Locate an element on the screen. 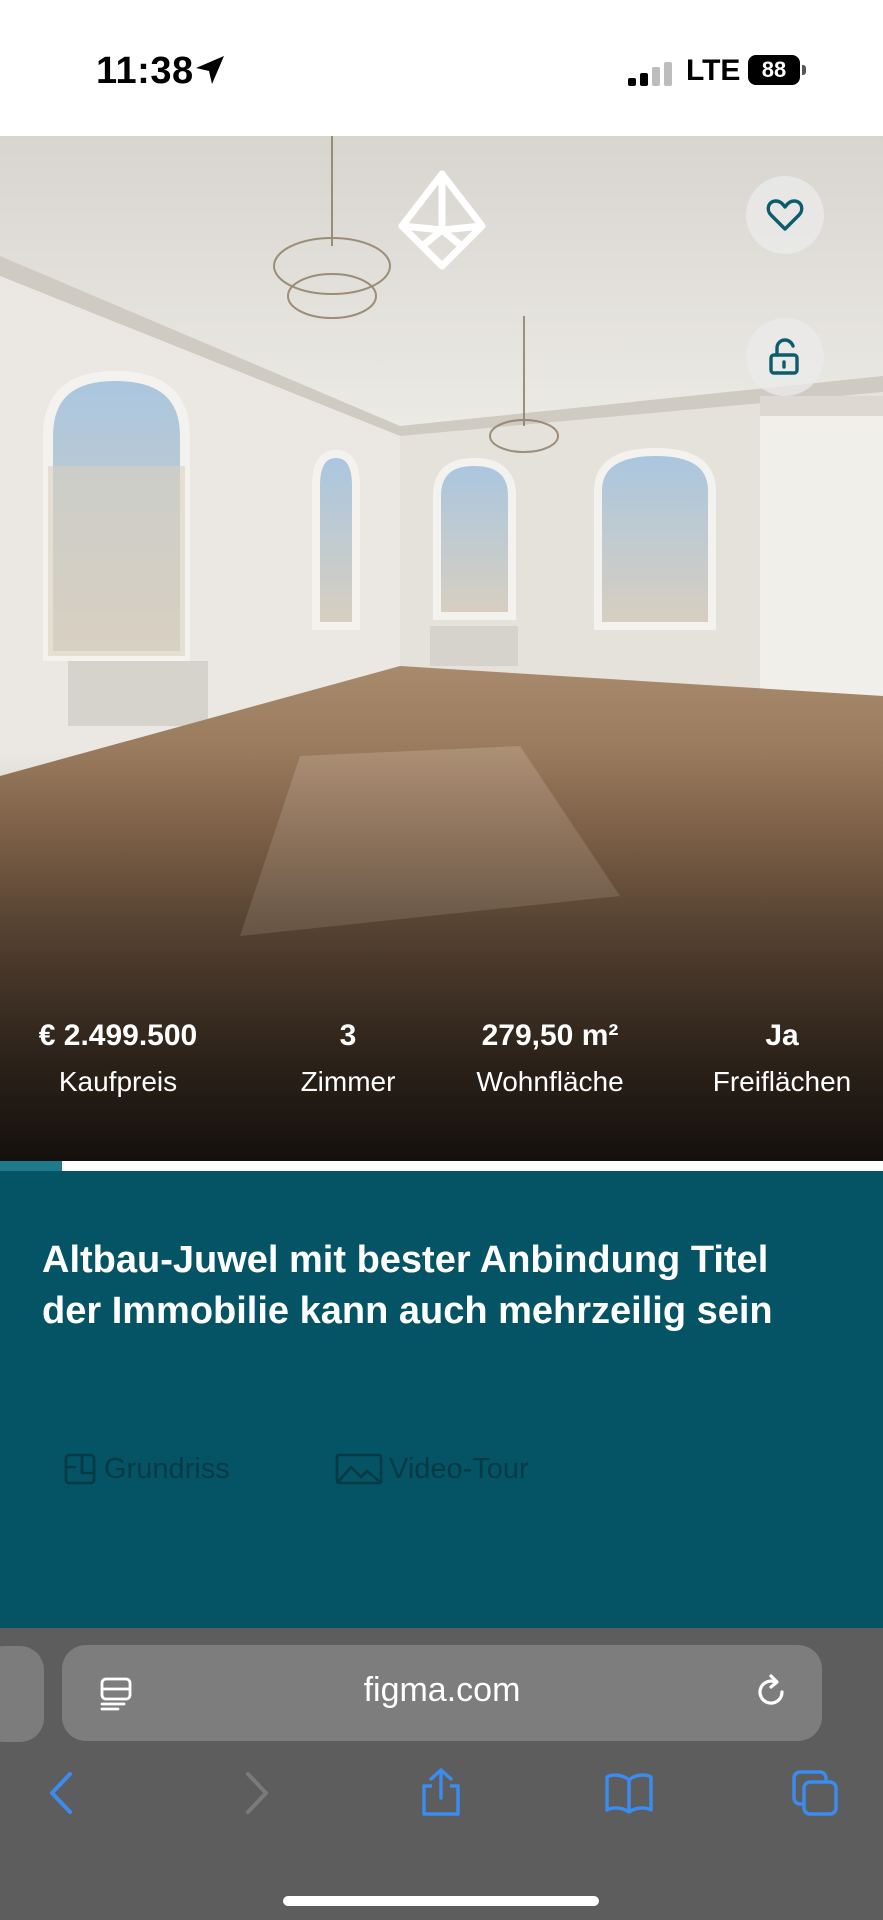  stat-wohnflaeche: 279,50 m² Wohnfläche is located at coordinates (550, 1057).